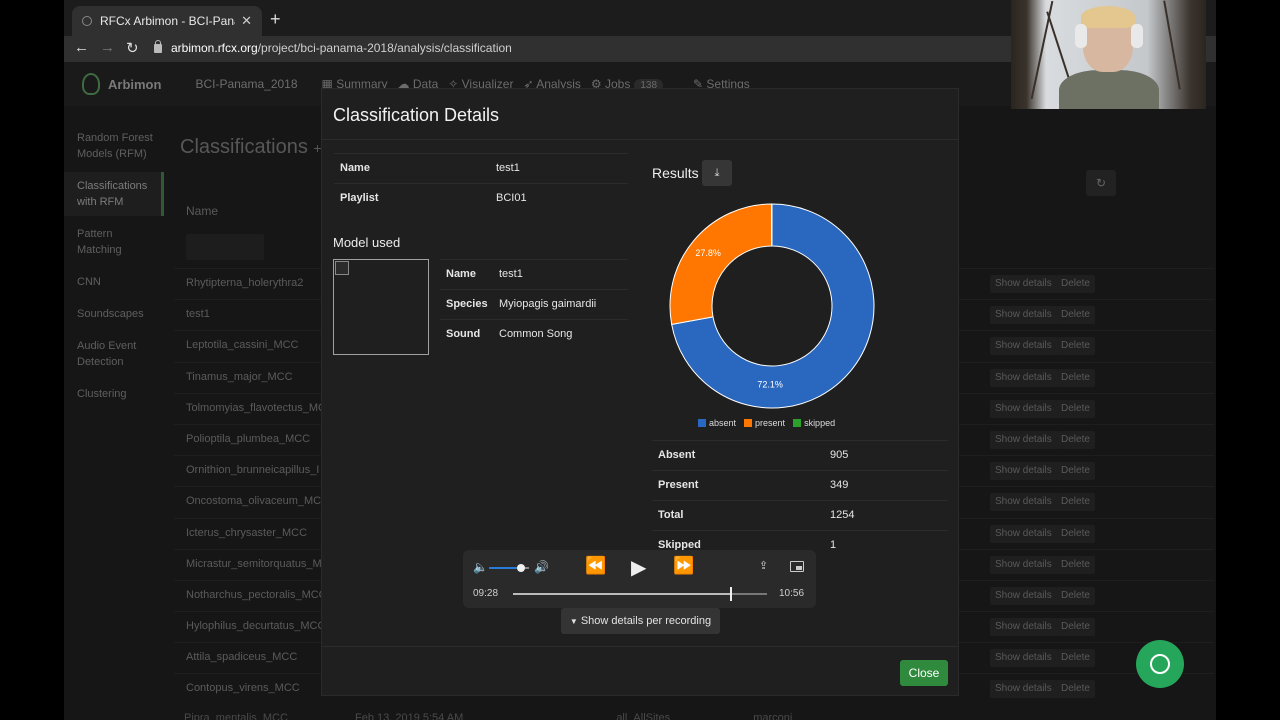 Image resolution: width=1280 pixels, height=720 pixels. What do you see at coordinates (467, 304) in the screenshot?
I see `model-label: Species` at bounding box center [467, 304].